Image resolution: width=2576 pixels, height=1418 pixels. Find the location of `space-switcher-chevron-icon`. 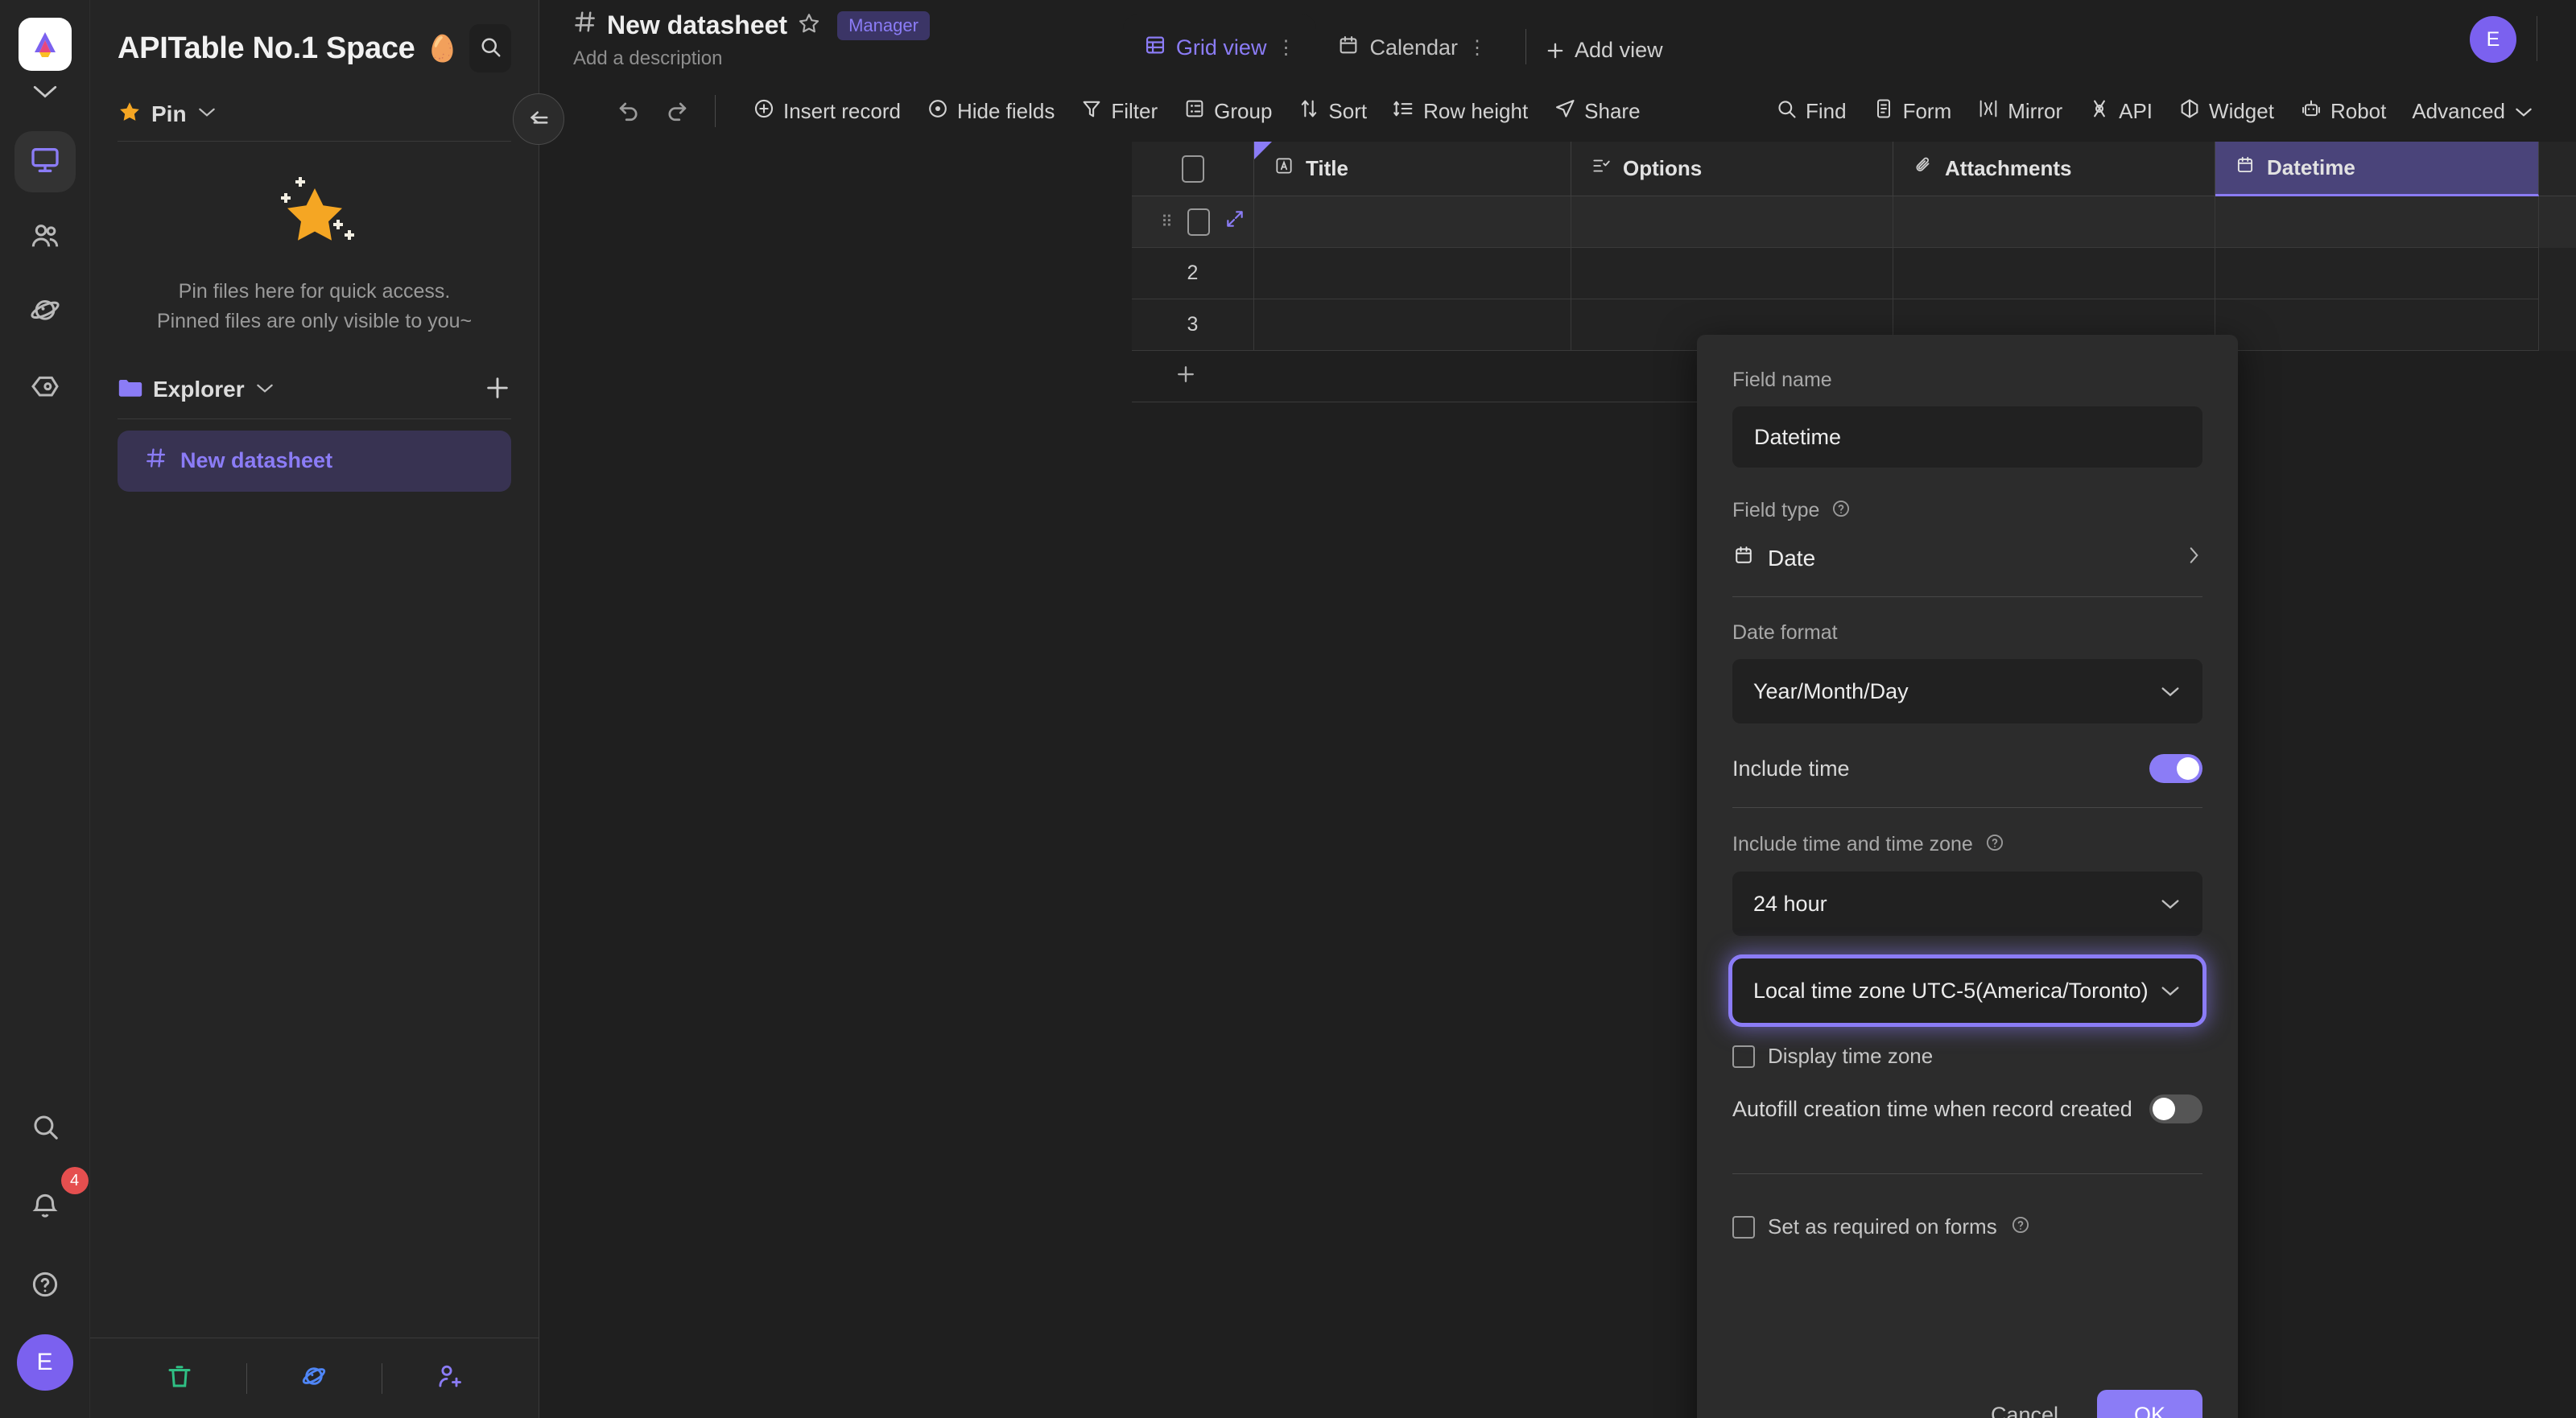

space-switcher-chevron-icon is located at coordinates (45, 94).